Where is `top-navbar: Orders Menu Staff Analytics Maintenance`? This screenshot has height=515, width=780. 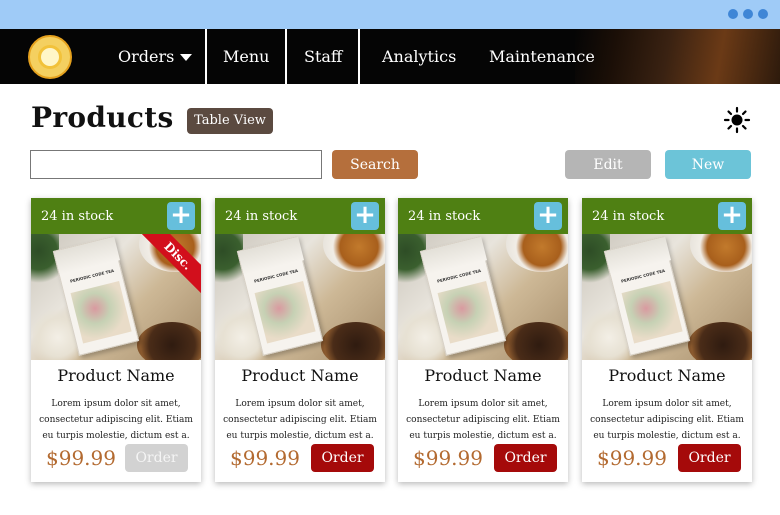 top-navbar: Orders Menu Staff Analytics Maintenance is located at coordinates (390, 56).